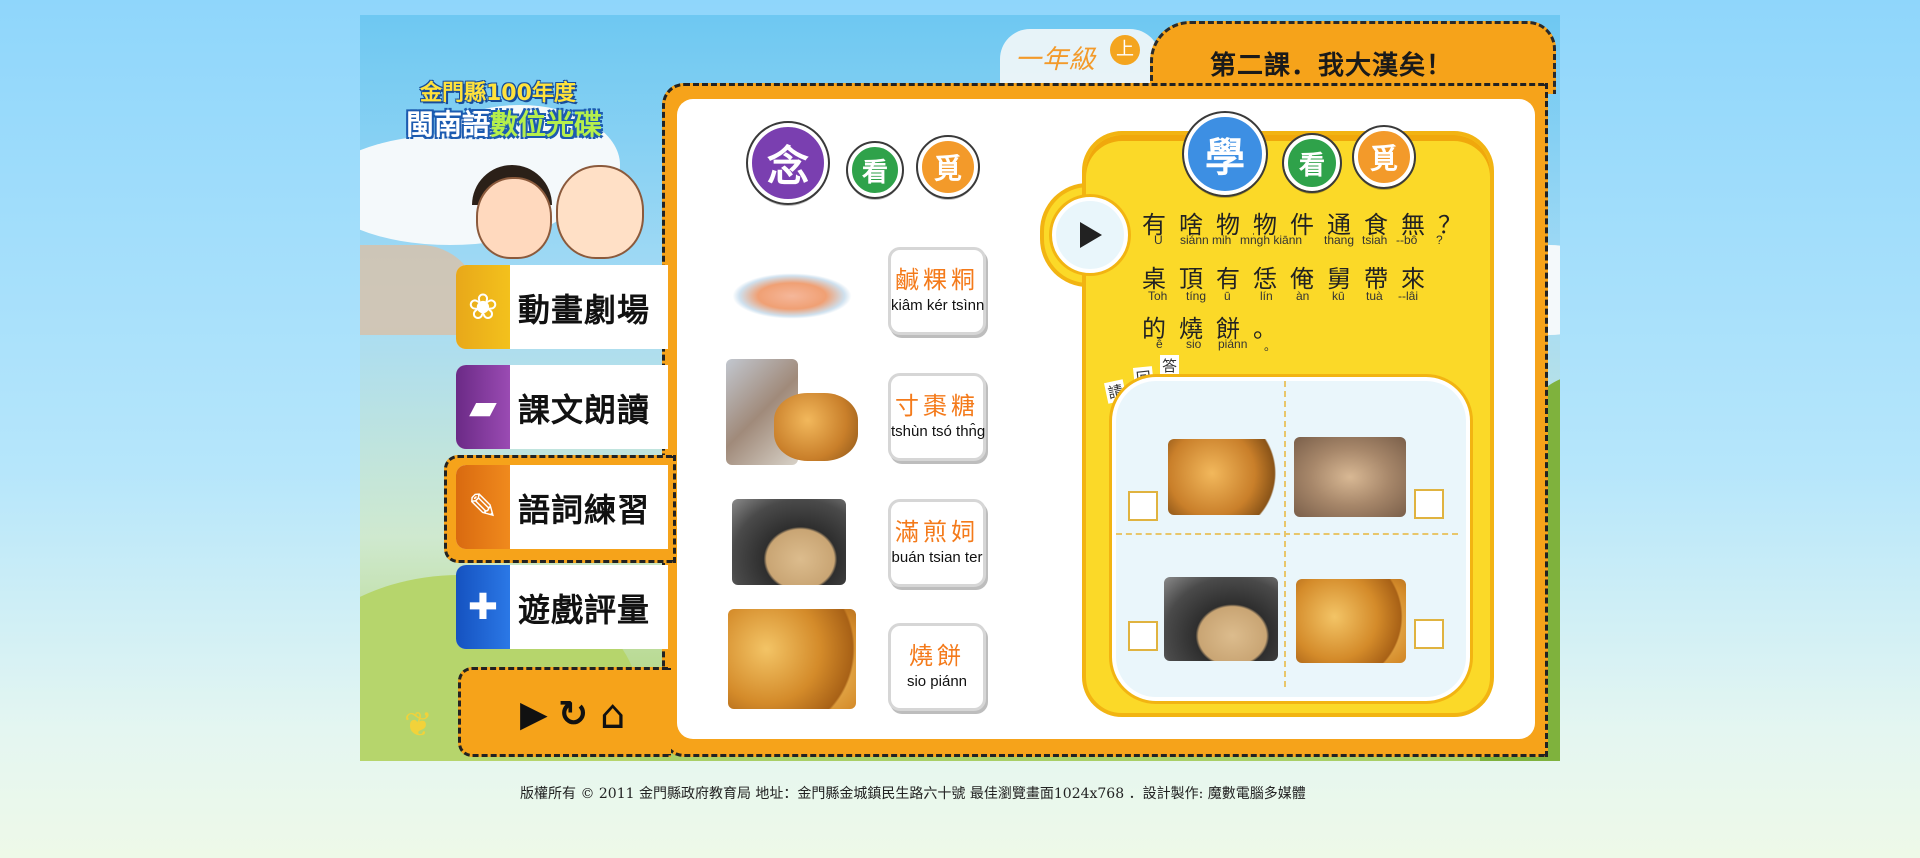 This screenshot has width=1920, height=858. What do you see at coordinates (1227, 296) in the screenshot?
I see `question-rom: ū` at bounding box center [1227, 296].